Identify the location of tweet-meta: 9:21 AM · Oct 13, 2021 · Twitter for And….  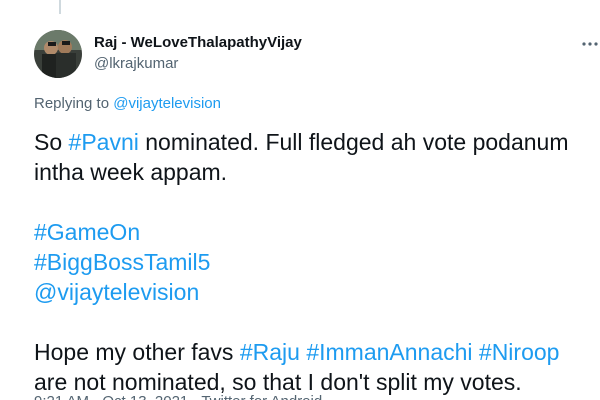
(178, 396).